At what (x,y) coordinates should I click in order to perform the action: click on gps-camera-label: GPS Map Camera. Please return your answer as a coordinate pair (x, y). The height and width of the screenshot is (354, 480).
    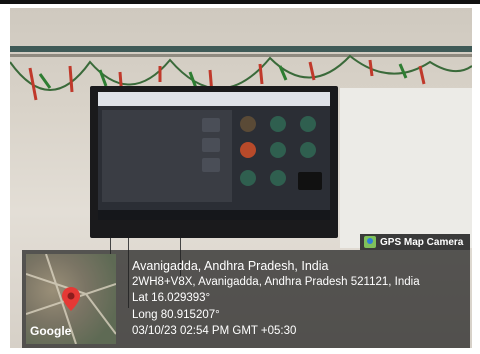
    Looking at the image, I should click on (422, 242).